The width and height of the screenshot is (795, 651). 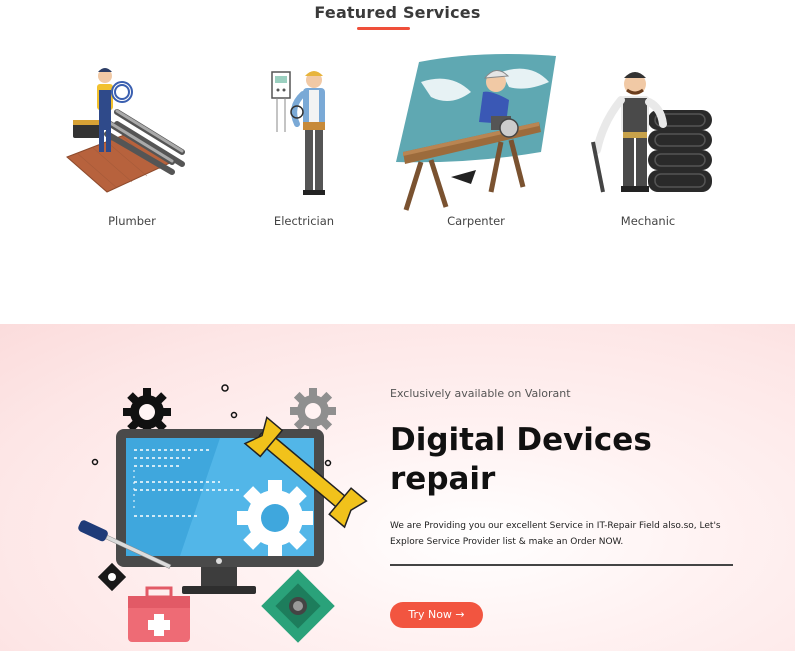 What do you see at coordinates (480, 393) in the screenshot?
I see `promo-eyebrow: Exclusively available on Valorant` at bounding box center [480, 393].